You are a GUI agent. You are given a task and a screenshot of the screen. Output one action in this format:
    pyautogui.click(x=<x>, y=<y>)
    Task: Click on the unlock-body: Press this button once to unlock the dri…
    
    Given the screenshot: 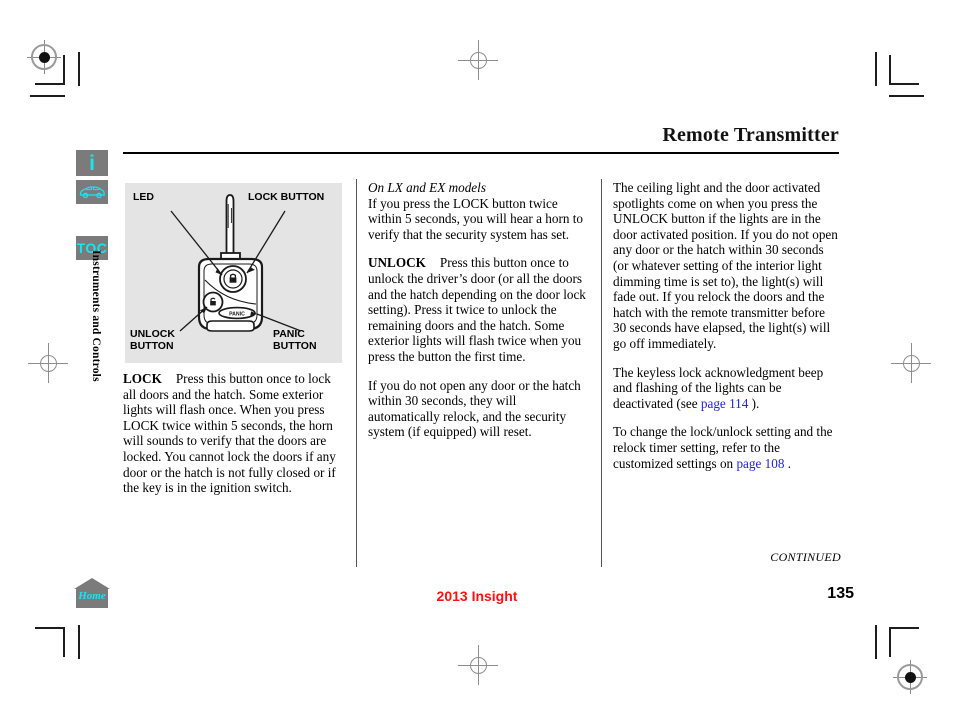 What is the action you would take?
    pyautogui.click(x=477, y=309)
    